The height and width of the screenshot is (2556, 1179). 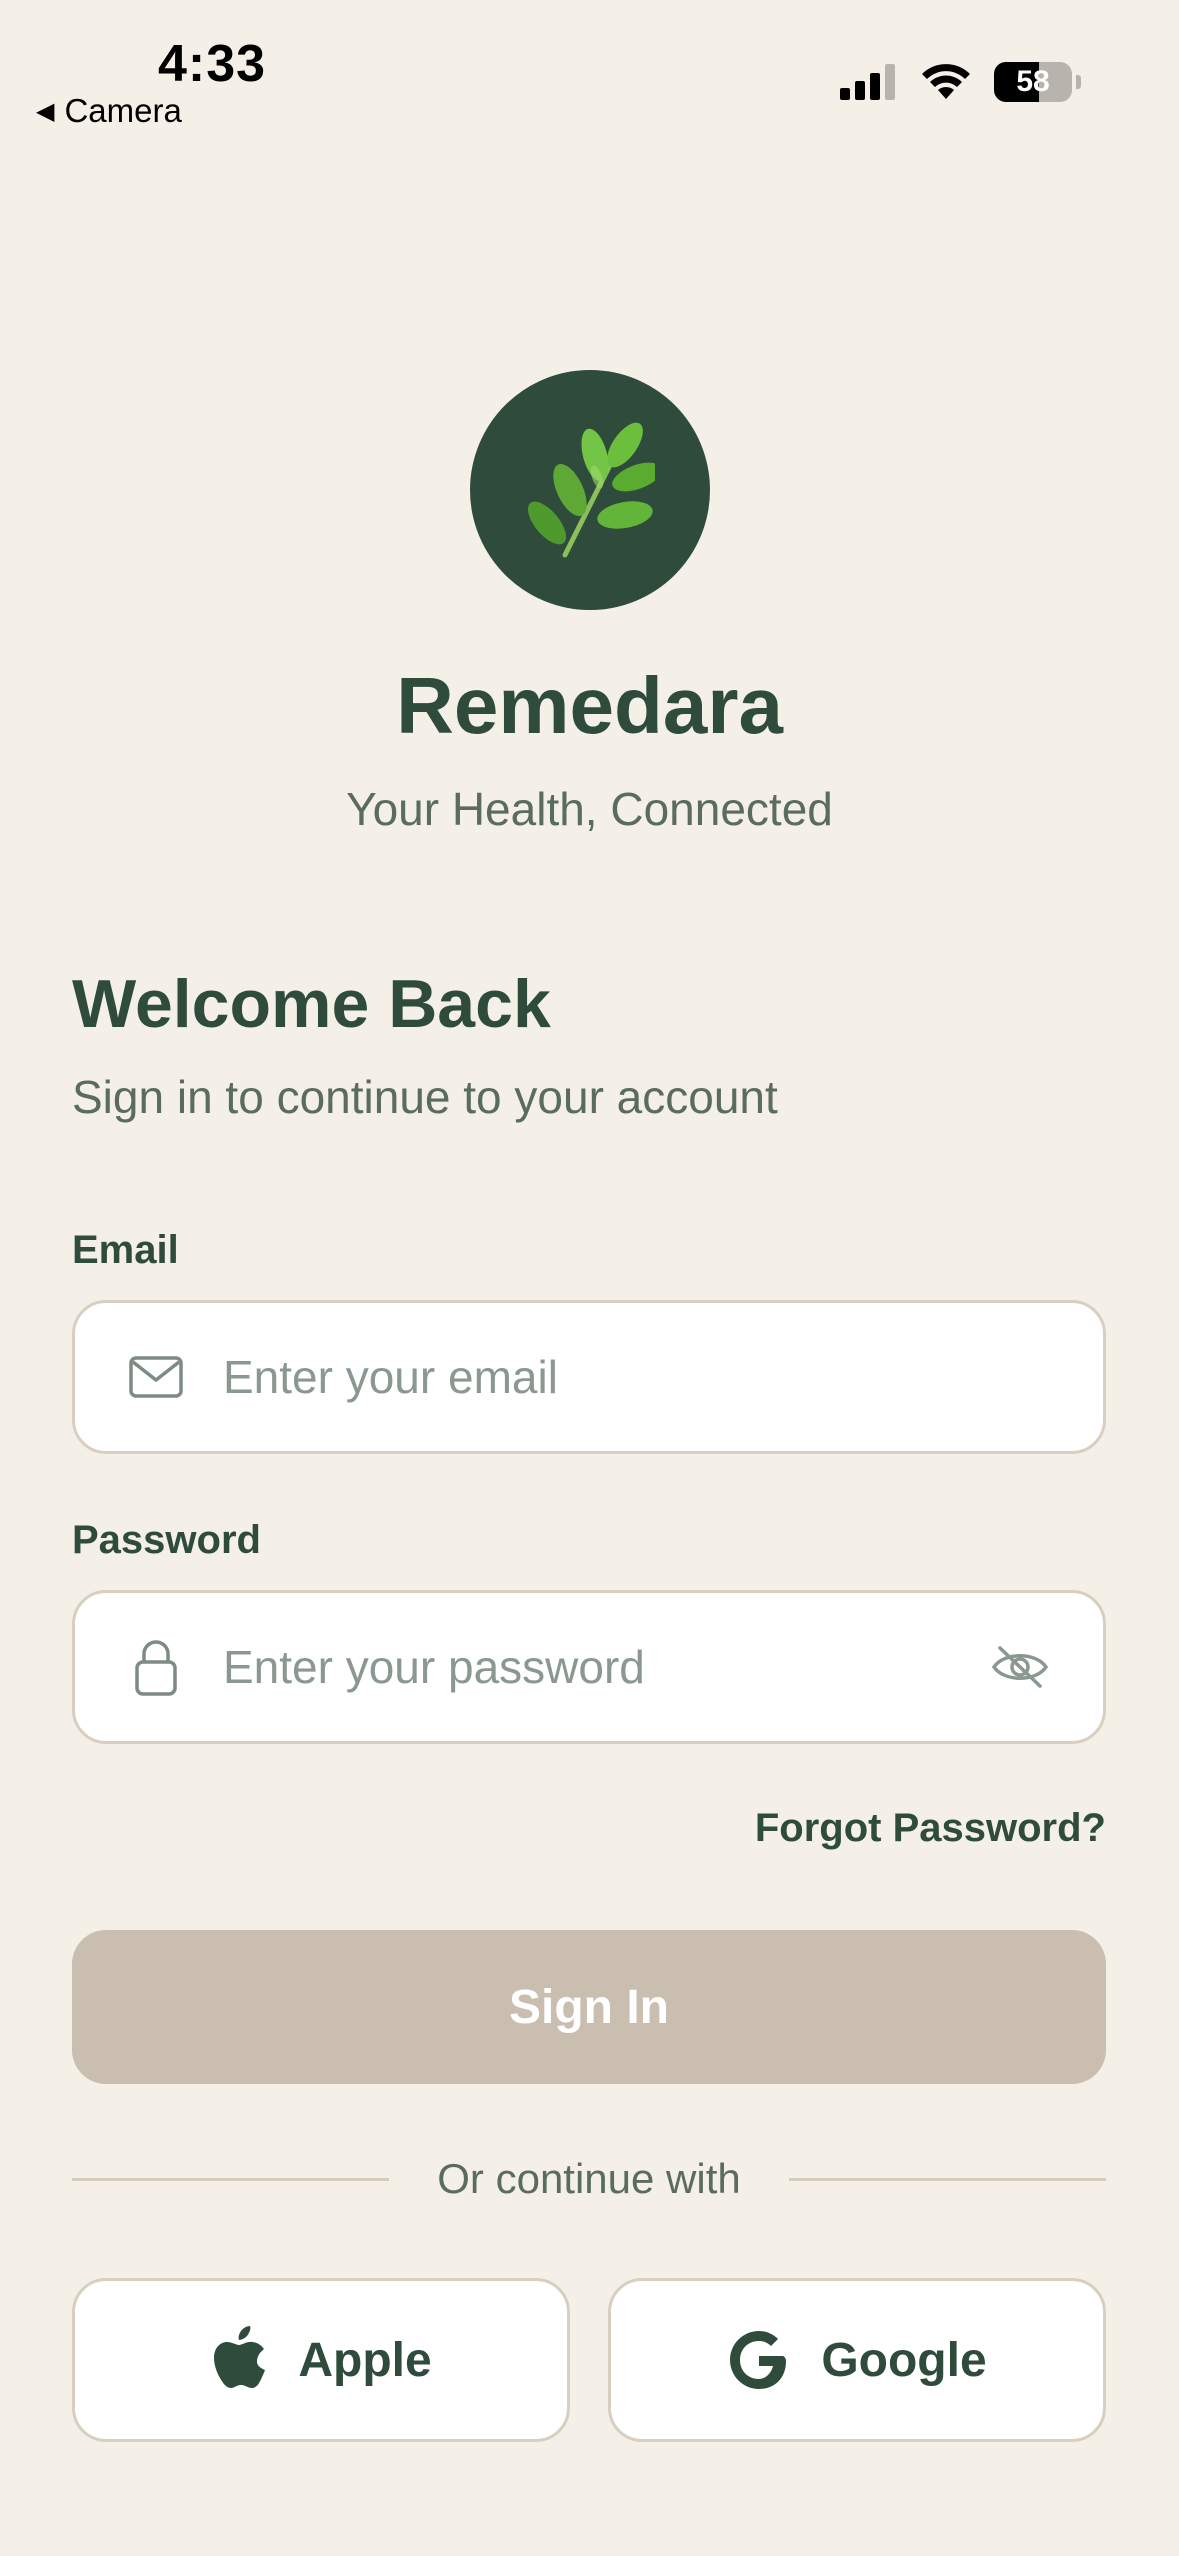 I want to click on divider-line-right, so click(x=947, y=2179).